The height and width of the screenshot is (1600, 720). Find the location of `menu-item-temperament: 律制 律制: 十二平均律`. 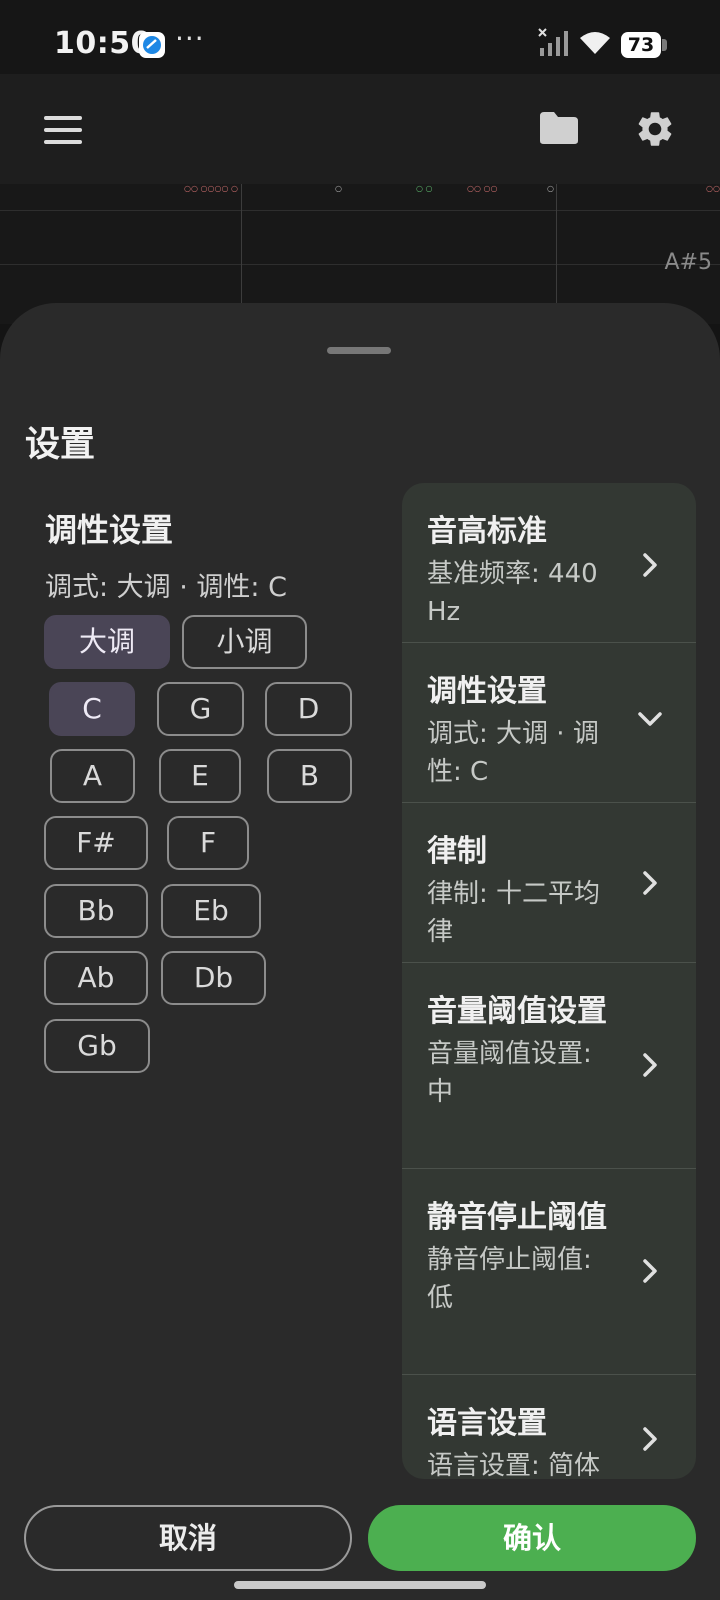

menu-item-temperament: 律制 律制: 十二平均律 is located at coordinates (549, 883).